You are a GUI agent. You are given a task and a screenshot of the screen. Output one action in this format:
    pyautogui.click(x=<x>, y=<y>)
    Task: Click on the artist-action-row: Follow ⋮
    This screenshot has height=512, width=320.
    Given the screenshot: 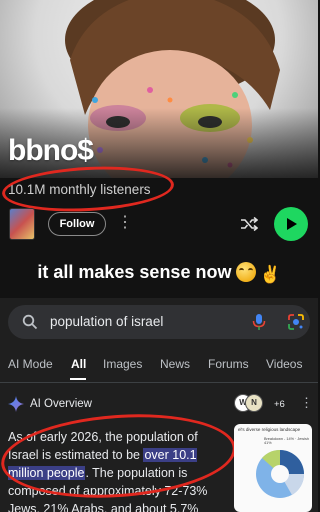 What is the action you would take?
    pyautogui.click(x=159, y=224)
    